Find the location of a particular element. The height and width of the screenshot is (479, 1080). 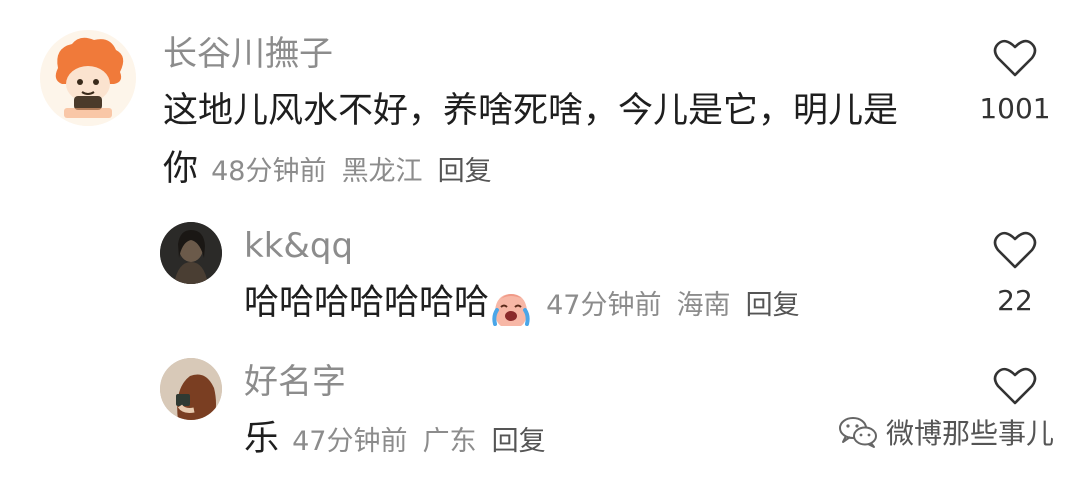

like-count: 1001 is located at coordinates (1015, 108).